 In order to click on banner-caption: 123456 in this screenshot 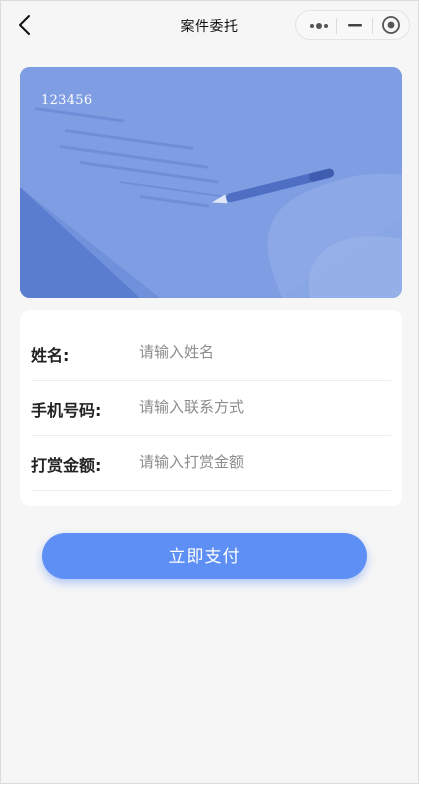, I will do `click(67, 100)`.